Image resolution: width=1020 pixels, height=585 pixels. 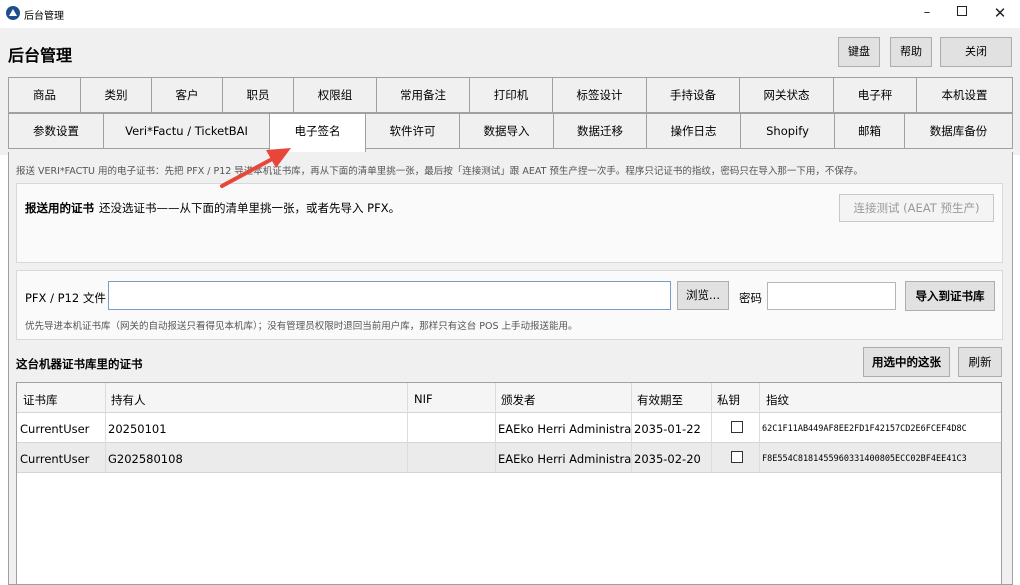 I want to click on col-header-thumbprint: 指纹, so click(x=777, y=400).